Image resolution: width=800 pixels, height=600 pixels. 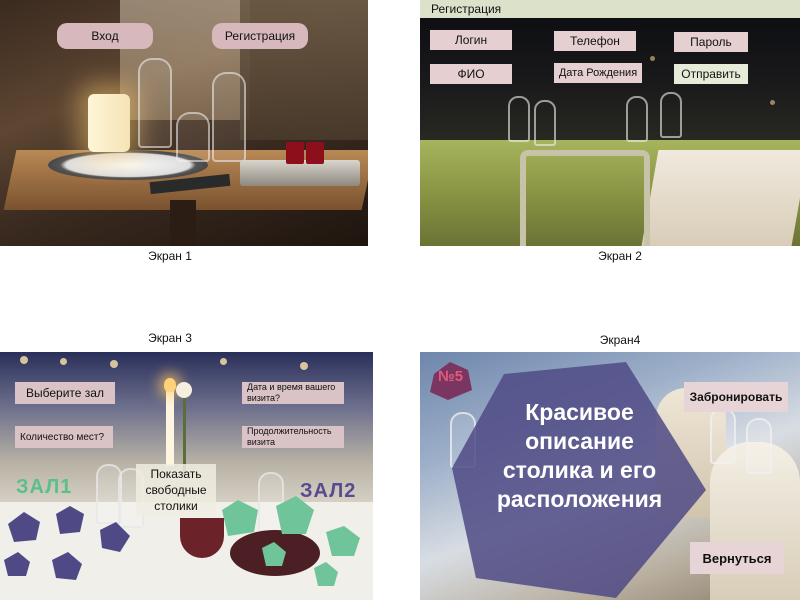 What do you see at coordinates (44, 487) in the screenshot?
I see `hall1-label: ЗАЛ1` at bounding box center [44, 487].